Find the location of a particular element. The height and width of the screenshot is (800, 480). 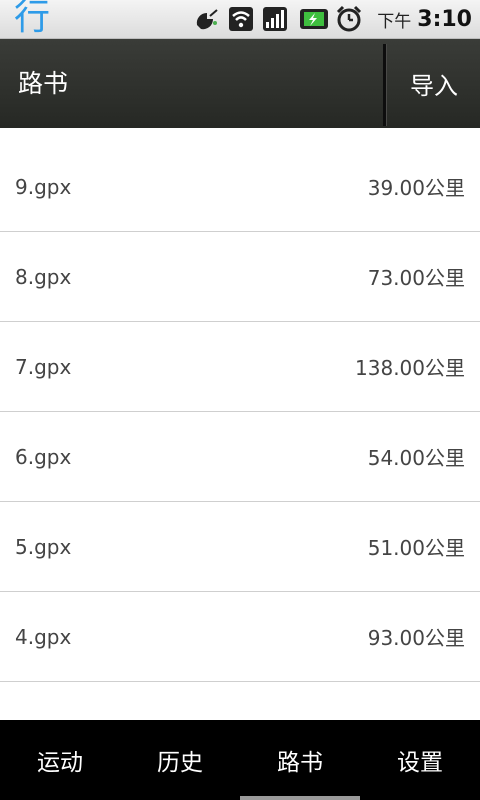

app-notification-icon: 行 is located at coordinates (32, 19).